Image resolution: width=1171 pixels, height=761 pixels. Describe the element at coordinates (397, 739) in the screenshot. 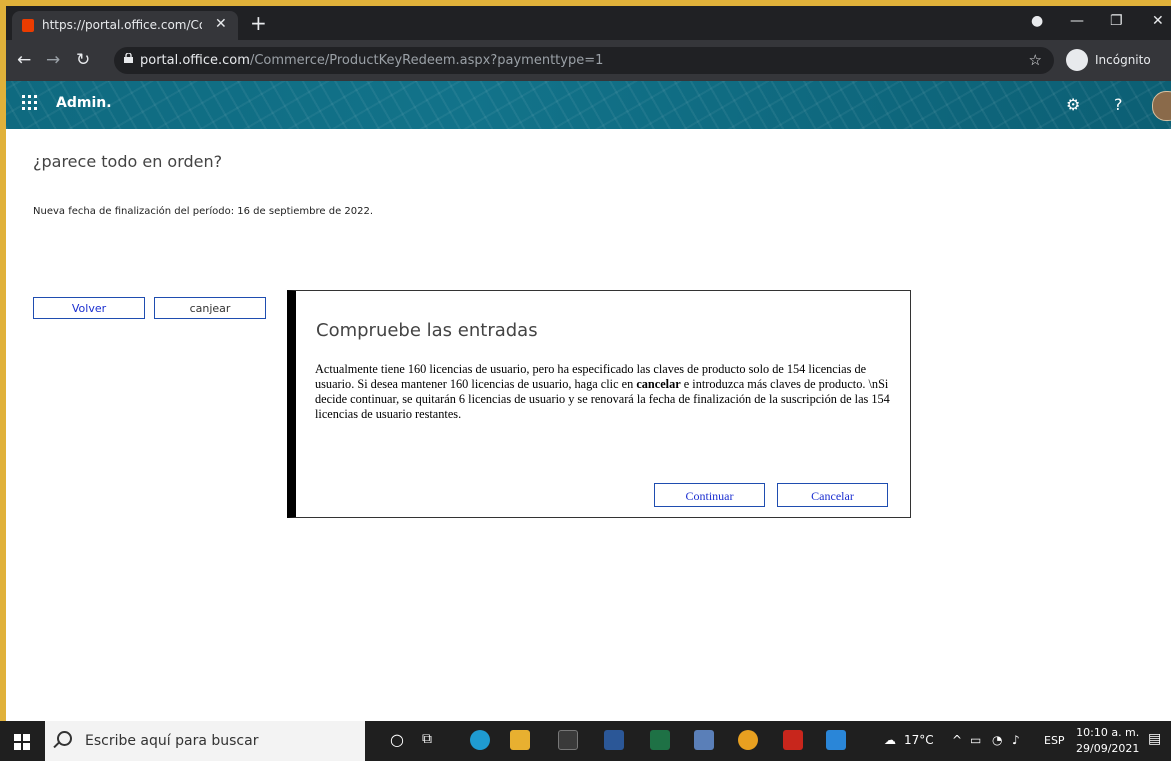

I see `cortana-icon: ○` at that location.